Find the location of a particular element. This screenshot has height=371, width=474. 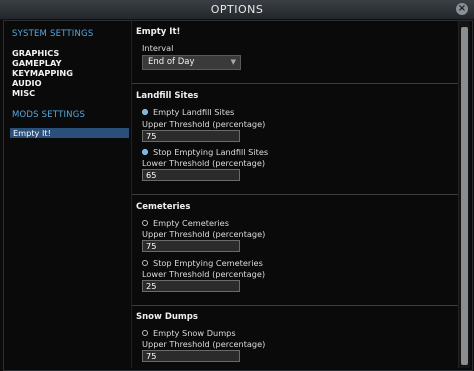

landfill-lower-label: Lower Threshold (percentage) is located at coordinates (204, 163).